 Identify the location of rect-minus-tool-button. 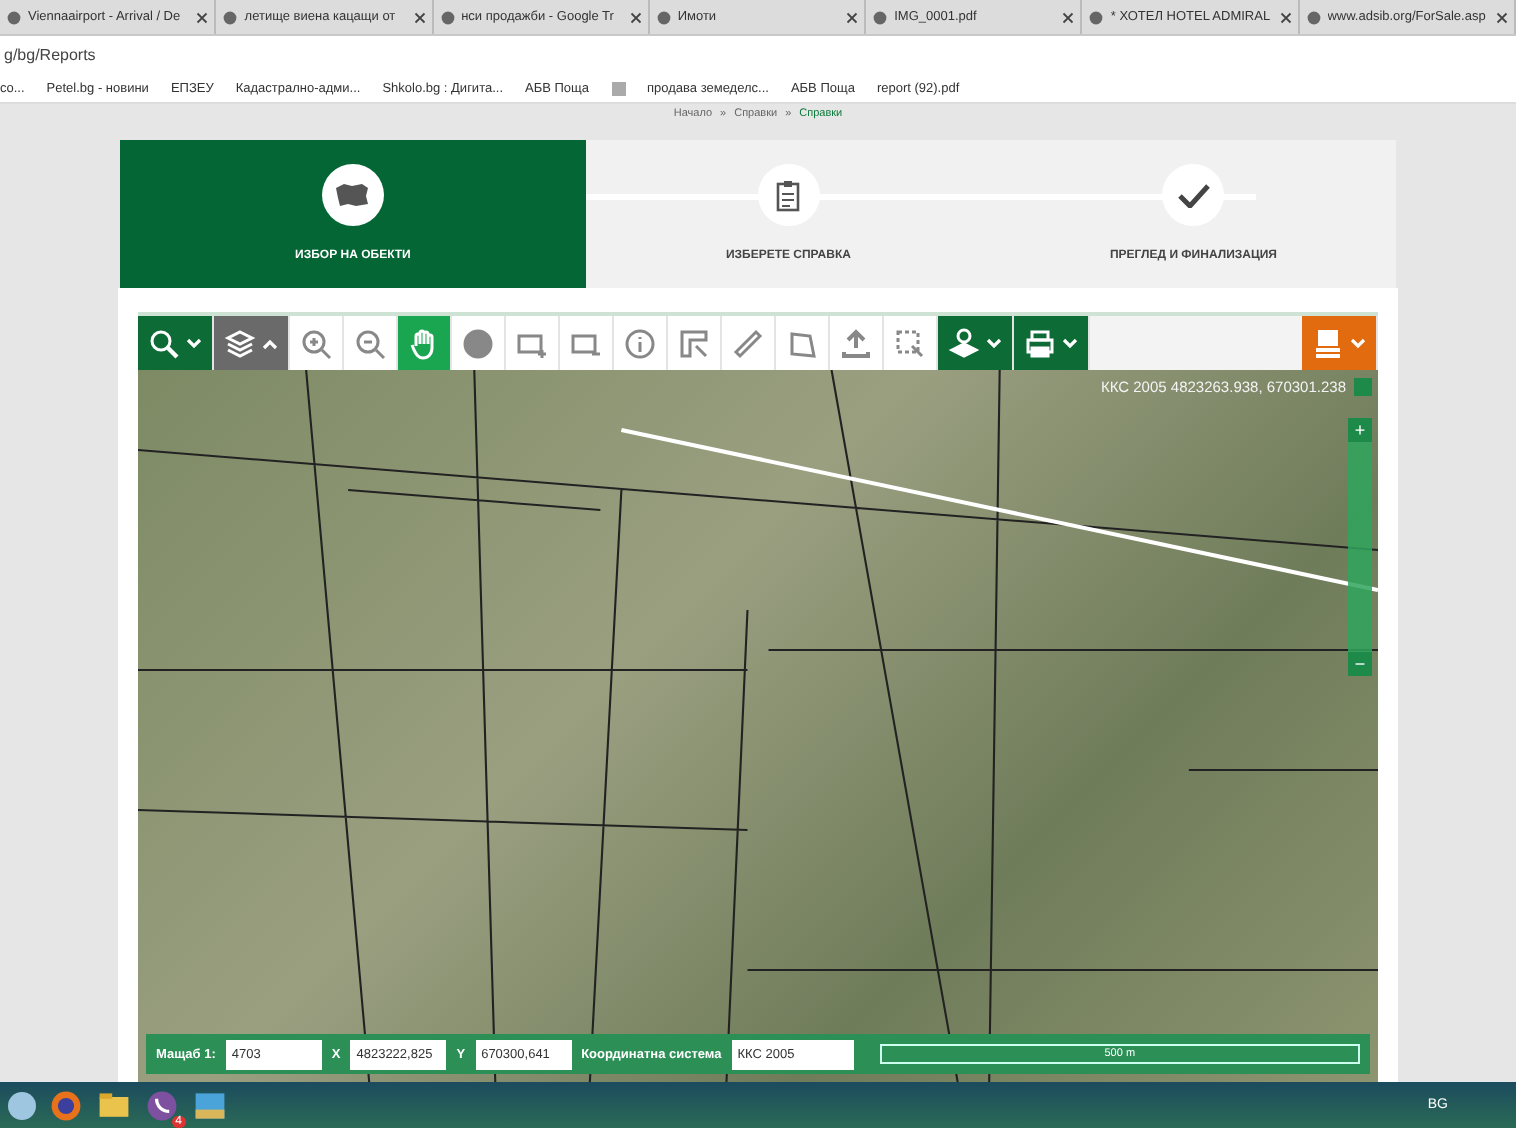
(587, 343).